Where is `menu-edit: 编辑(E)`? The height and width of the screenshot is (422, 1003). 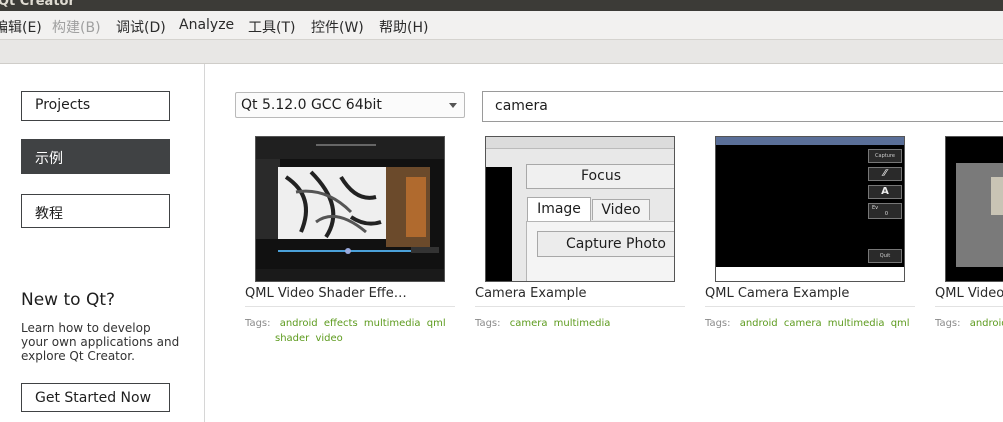
menu-edit: 编辑(E) is located at coordinates (21, 27).